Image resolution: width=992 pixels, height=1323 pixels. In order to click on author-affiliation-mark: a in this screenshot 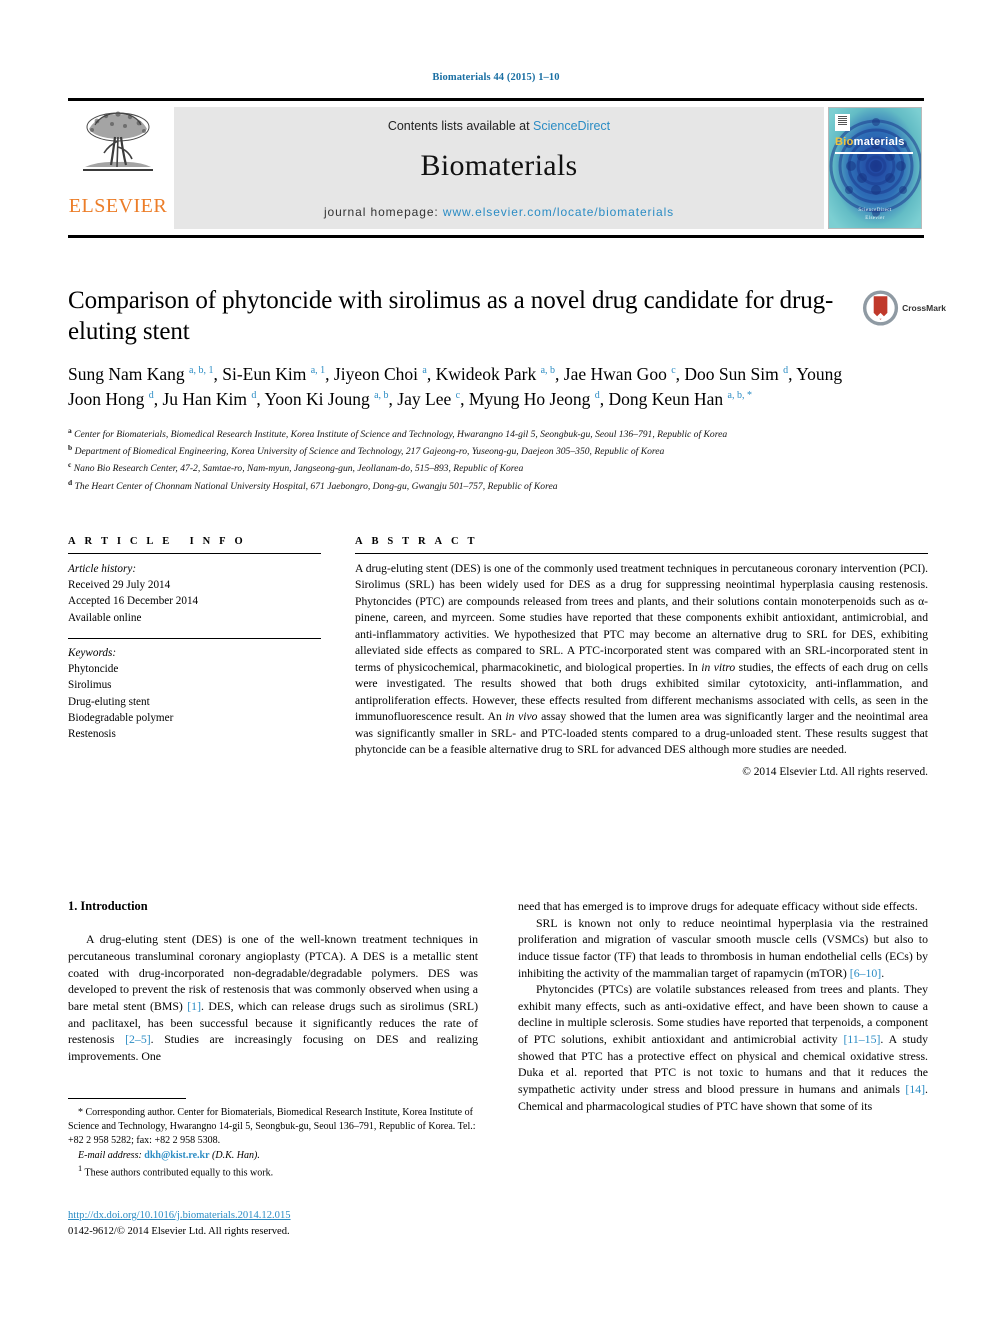, I will do `click(424, 371)`.